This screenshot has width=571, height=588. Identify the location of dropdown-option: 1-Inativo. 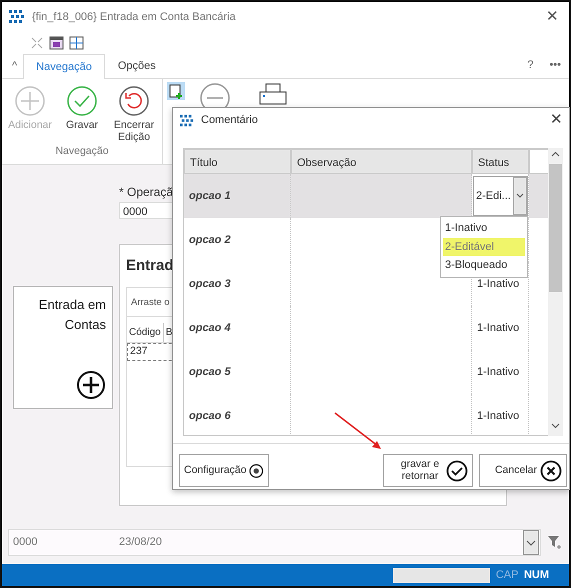
(484, 228).